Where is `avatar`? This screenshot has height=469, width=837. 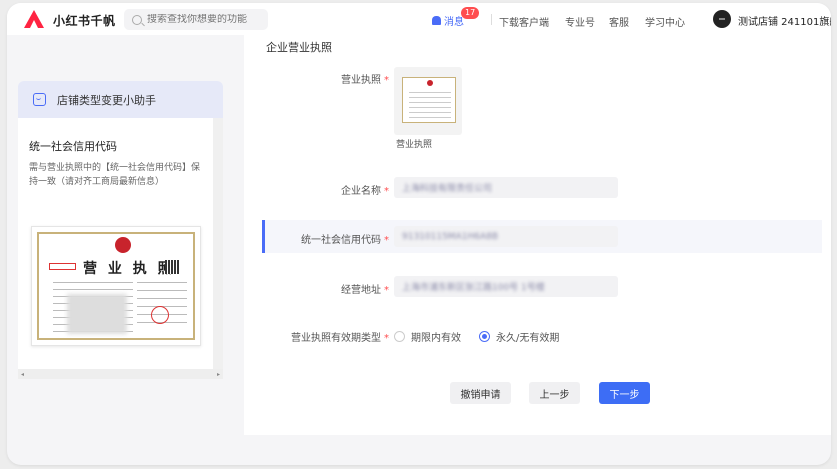 avatar is located at coordinates (722, 19).